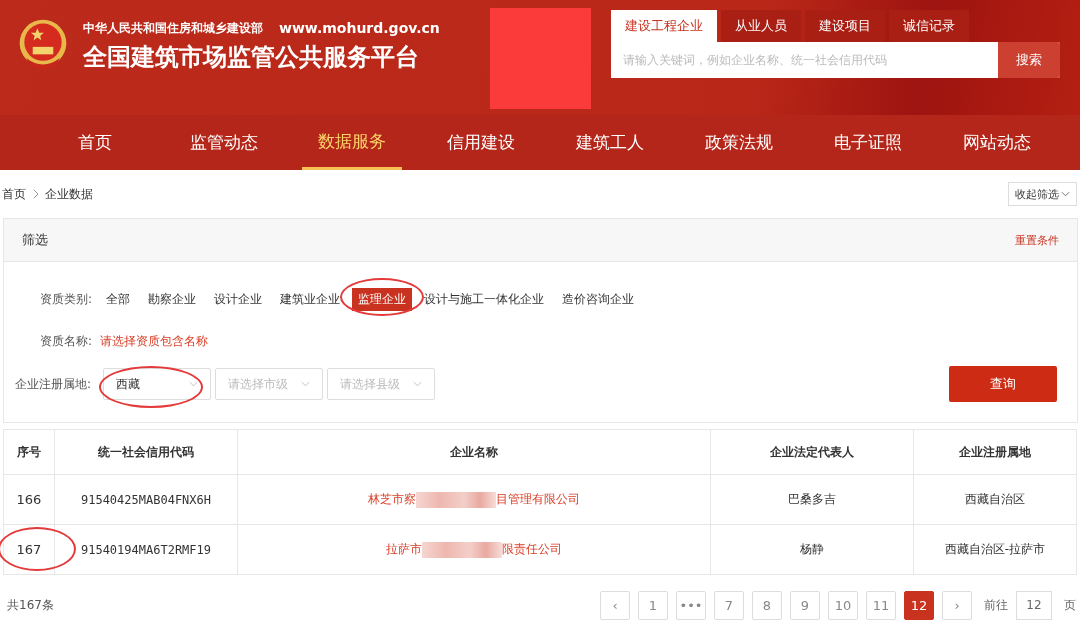 Image resolution: width=1080 pixels, height=627 pixels. What do you see at coordinates (146, 499) in the screenshot?
I see `table-cell: 91540425MAB04FNX6H` at bounding box center [146, 499].